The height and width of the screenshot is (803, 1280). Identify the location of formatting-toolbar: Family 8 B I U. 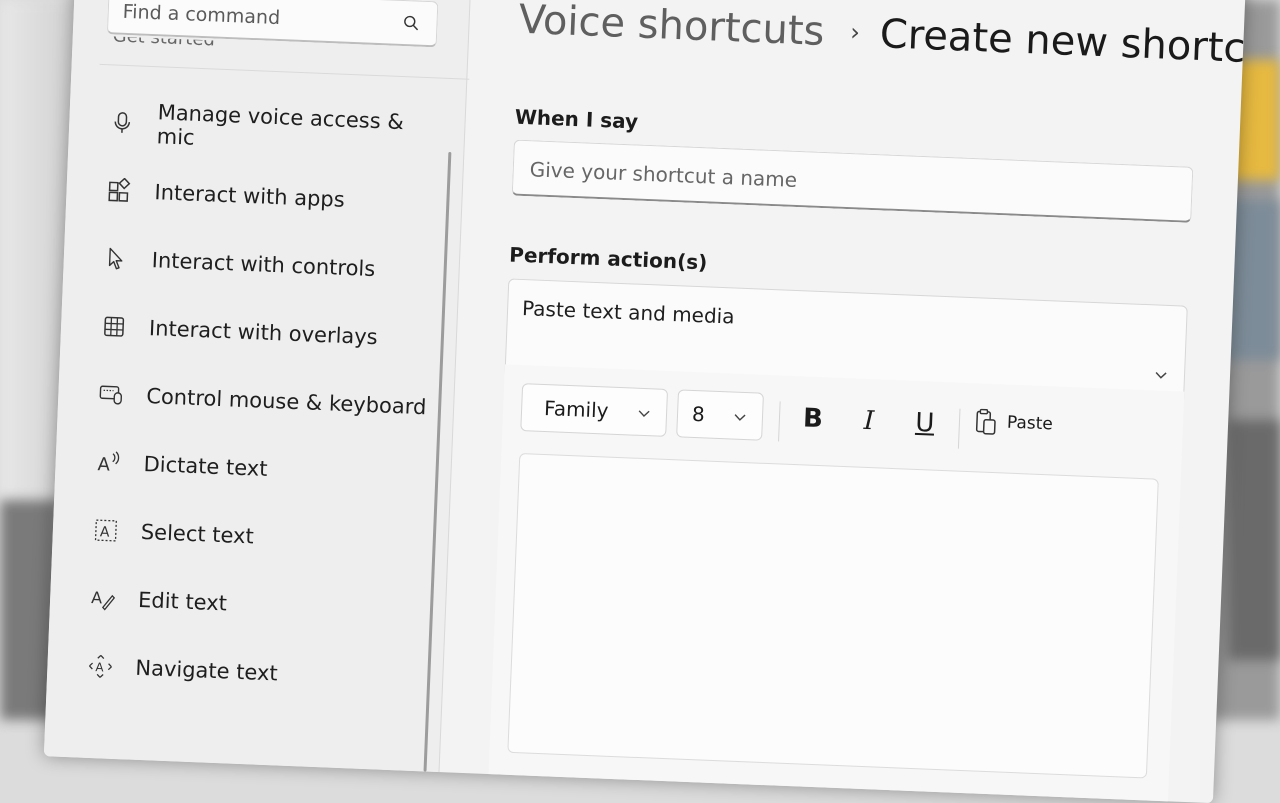
(846, 423).